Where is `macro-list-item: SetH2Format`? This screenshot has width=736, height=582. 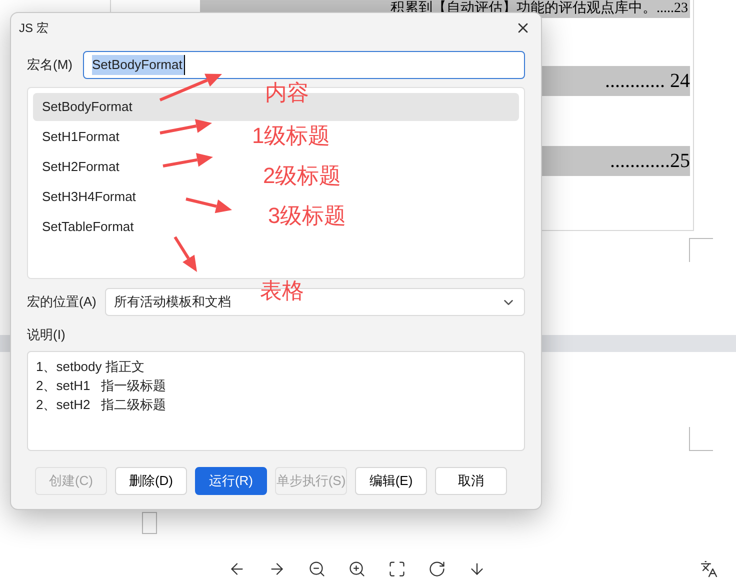
macro-list-item: SetH2Format is located at coordinates (80, 167).